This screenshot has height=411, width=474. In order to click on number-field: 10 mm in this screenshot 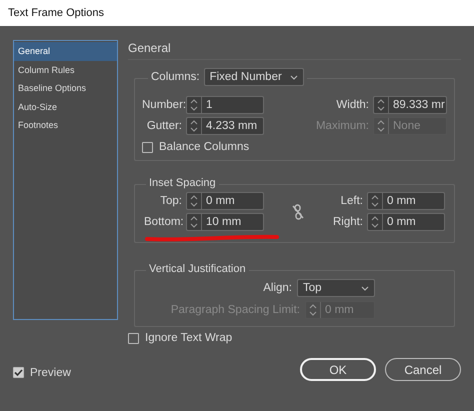, I will do `click(225, 222)`.